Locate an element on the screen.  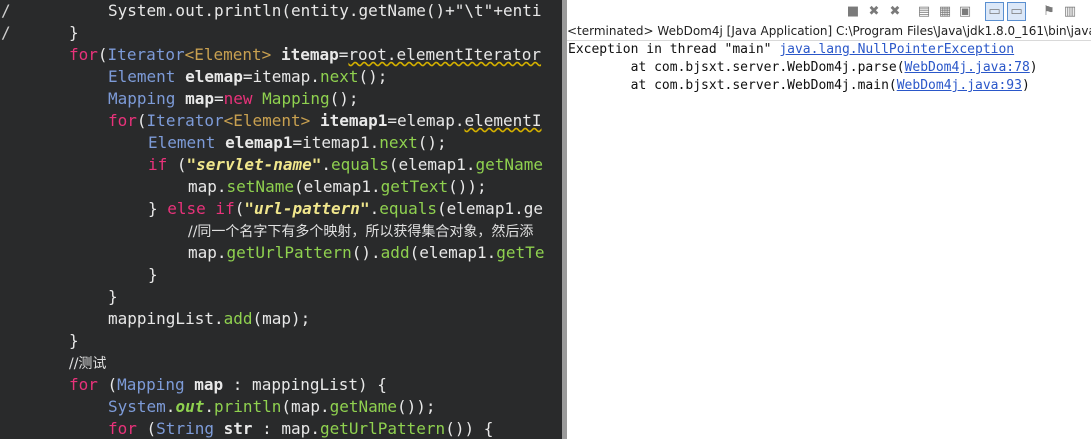
code-line: mappingList.add(map); is located at coordinates (281, 319).